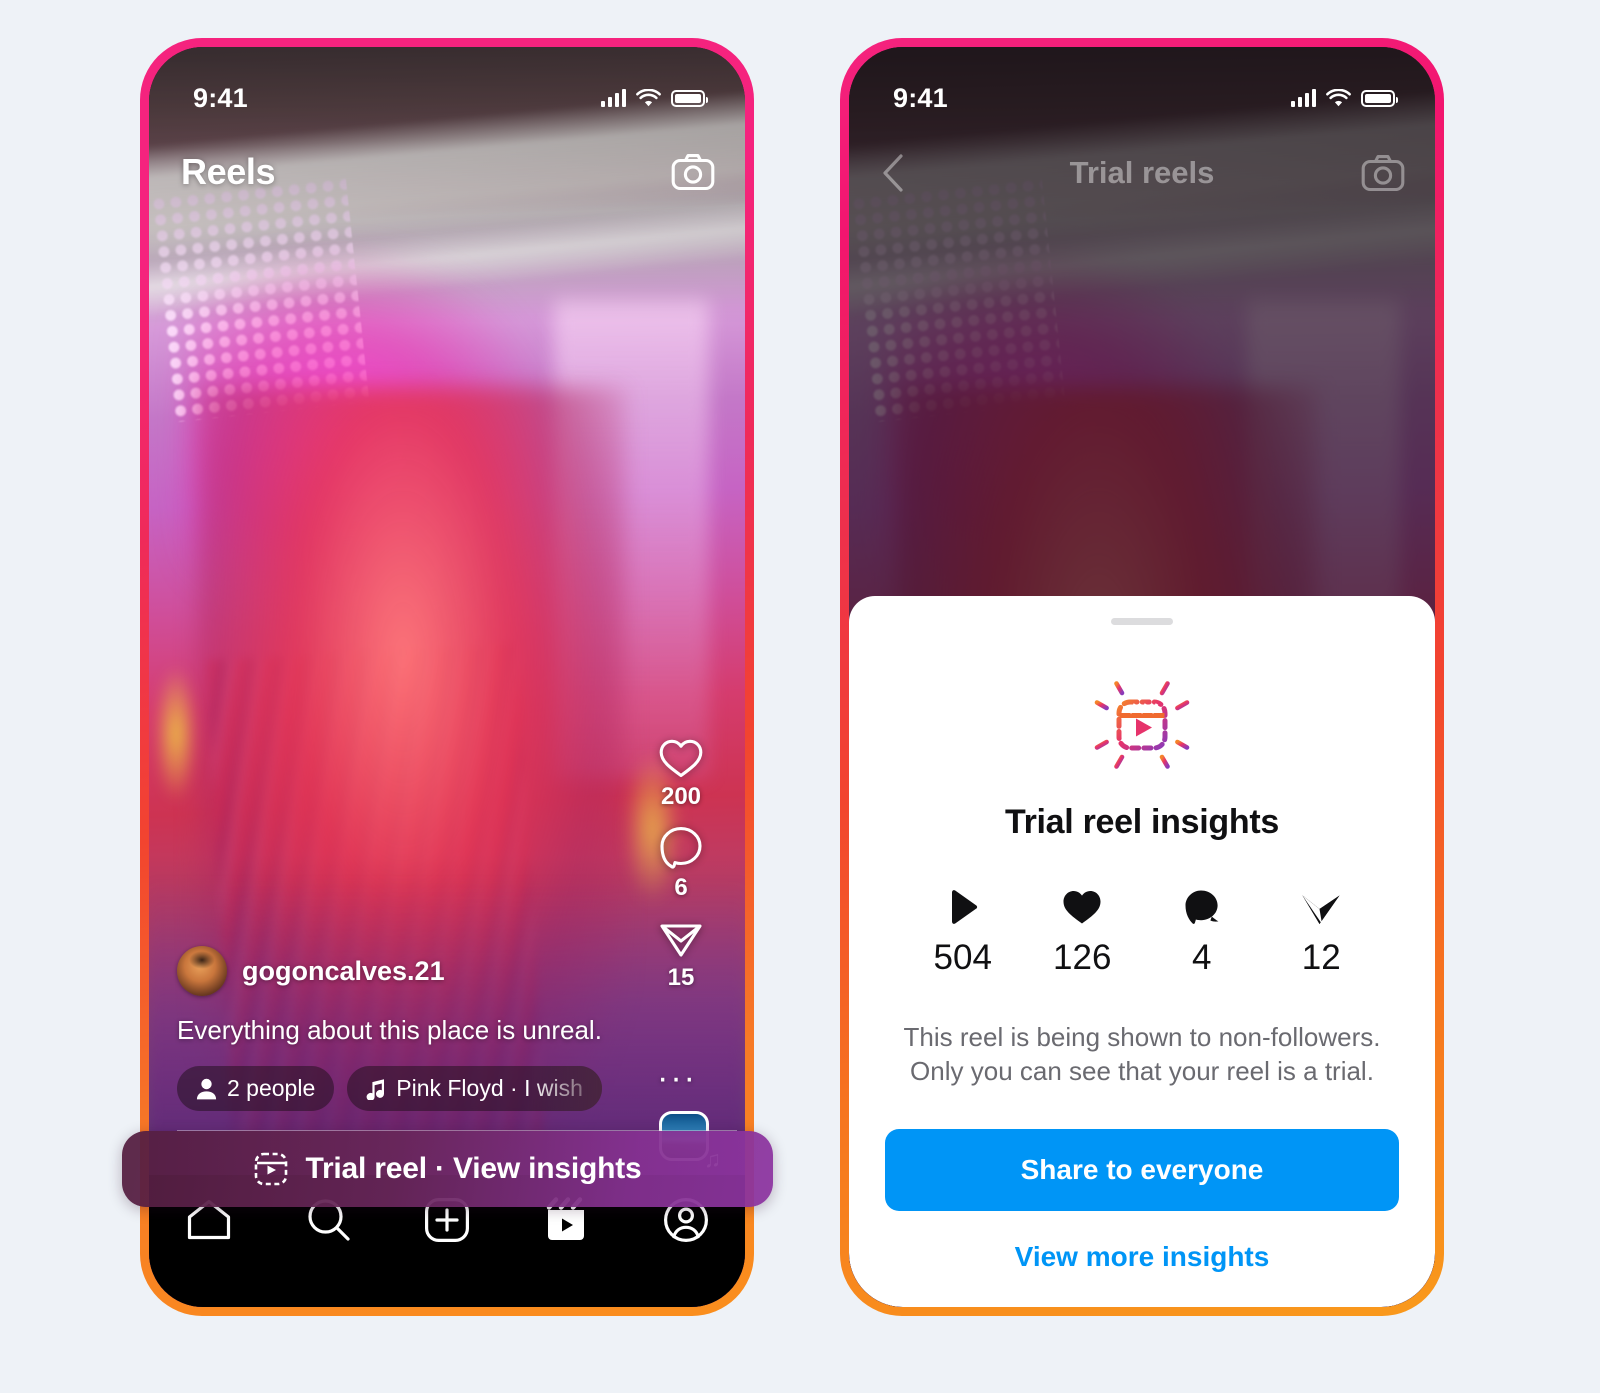 The height and width of the screenshot is (1393, 1600). I want to click on share-filled-icon, so click(1321, 909).